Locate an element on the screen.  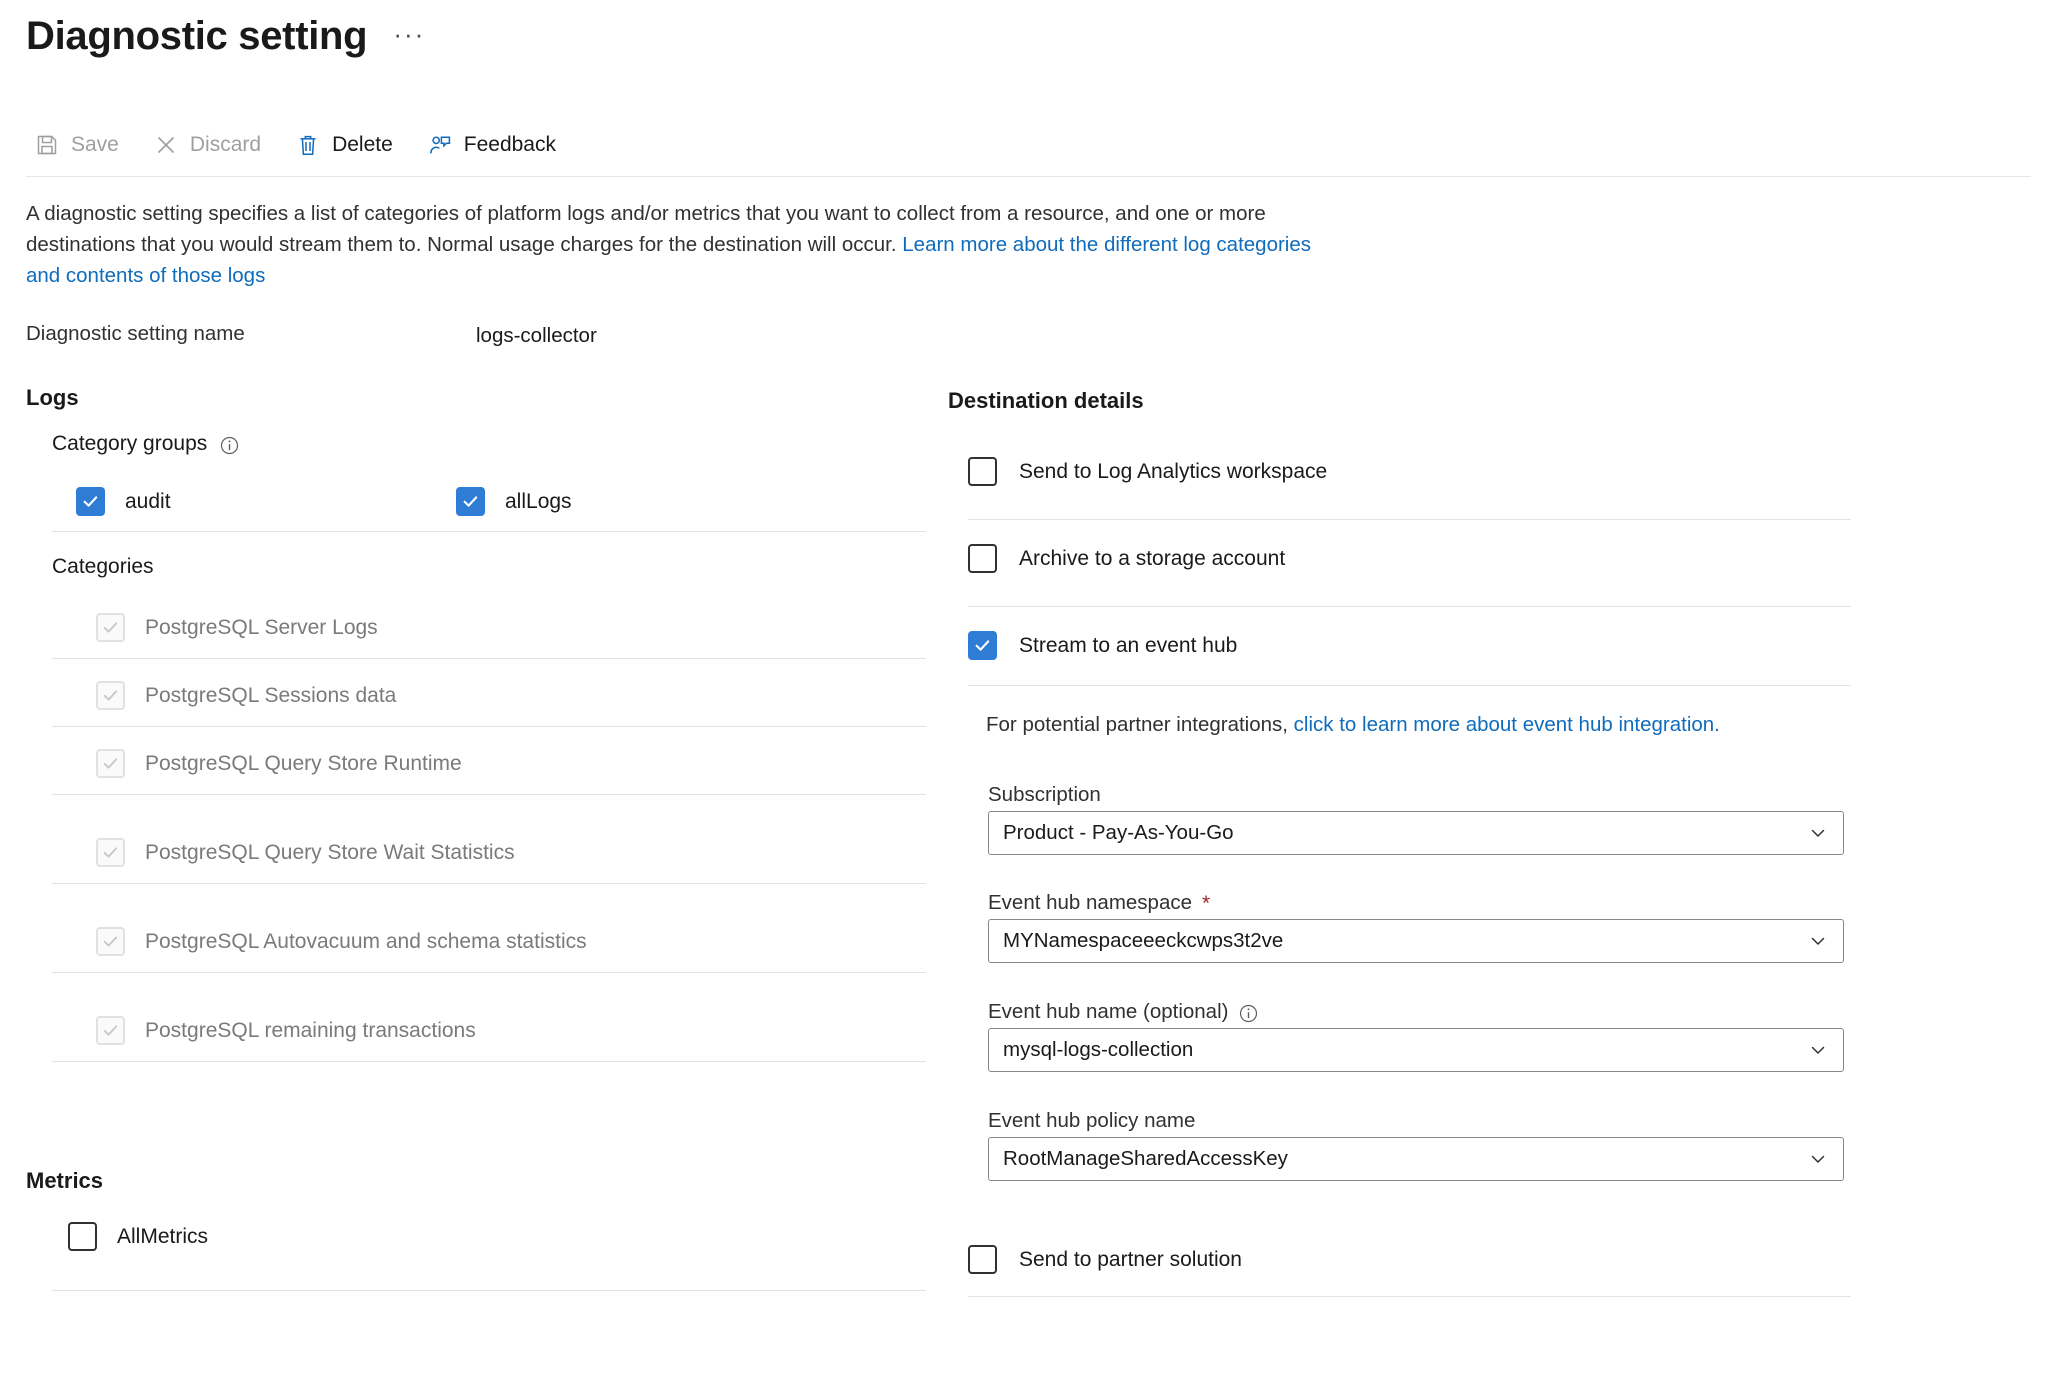
checkbox-metric-allmetrics: AllMetrics is located at coordinates (138, 1236).